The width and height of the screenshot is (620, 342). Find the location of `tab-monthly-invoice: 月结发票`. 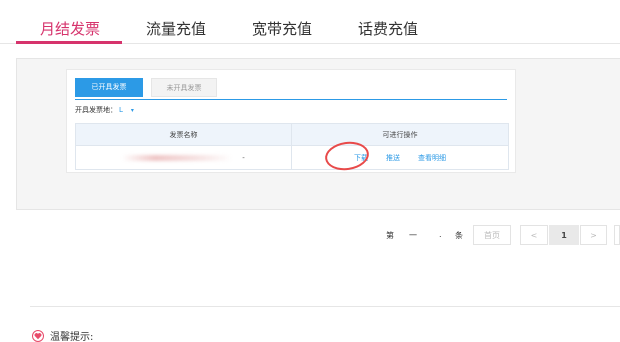

tab-monthly-invoice: 月结发票 is located at coordinates (70, 28).